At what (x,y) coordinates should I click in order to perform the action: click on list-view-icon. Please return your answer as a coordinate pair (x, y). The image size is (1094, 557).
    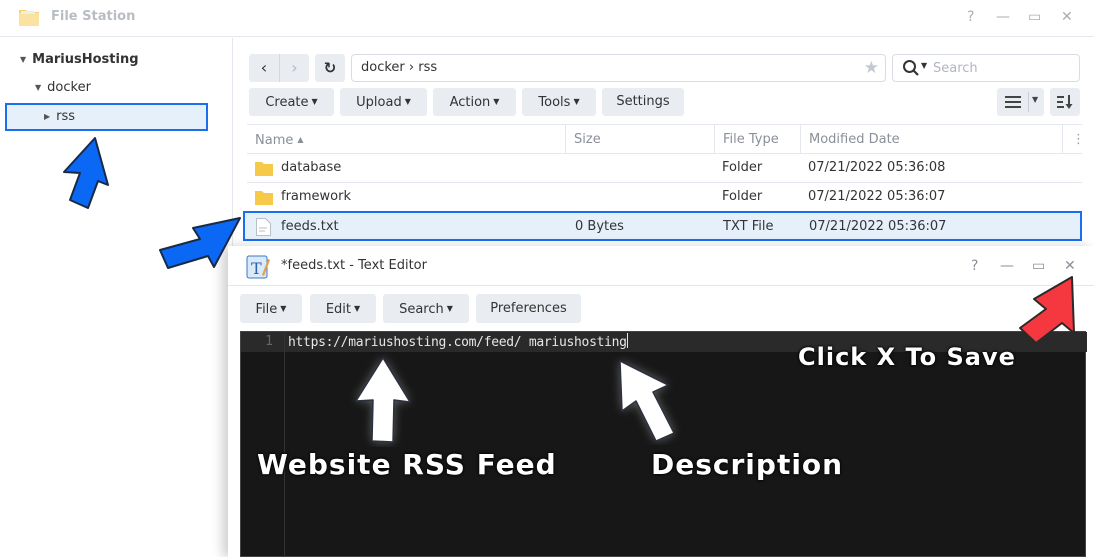
    Looking at the image, I should click on (1013, 102).